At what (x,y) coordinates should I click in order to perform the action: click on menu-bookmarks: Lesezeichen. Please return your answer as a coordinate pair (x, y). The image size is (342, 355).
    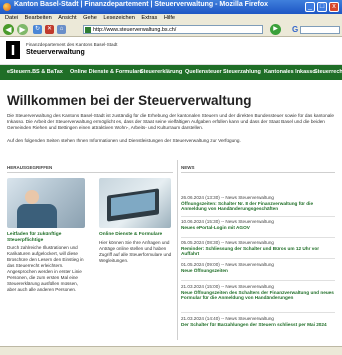
    Looking at the image, I should click on (118, 18).